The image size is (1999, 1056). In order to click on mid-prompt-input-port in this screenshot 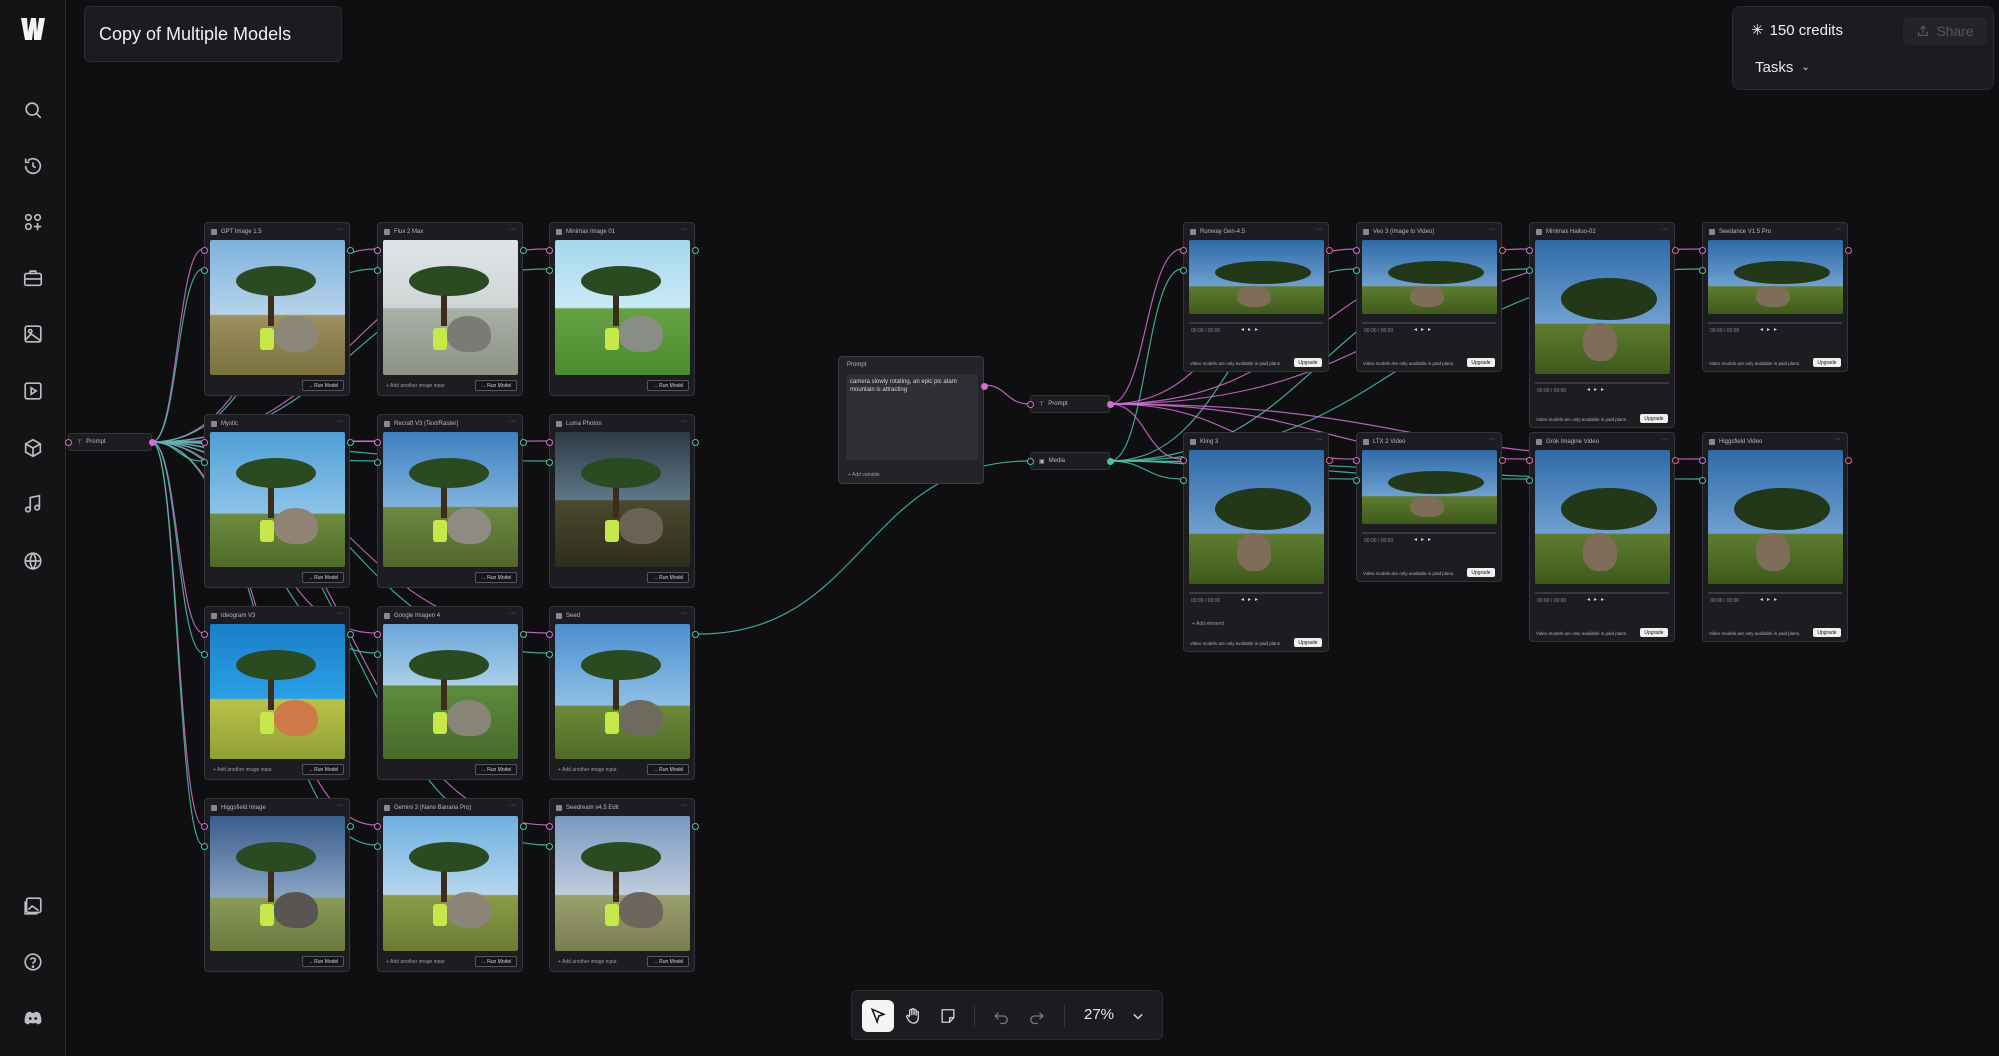, I will do `click(1030, 404)`.